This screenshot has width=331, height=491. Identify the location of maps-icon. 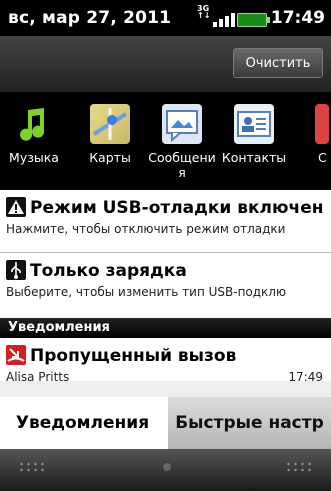
(110, 124).